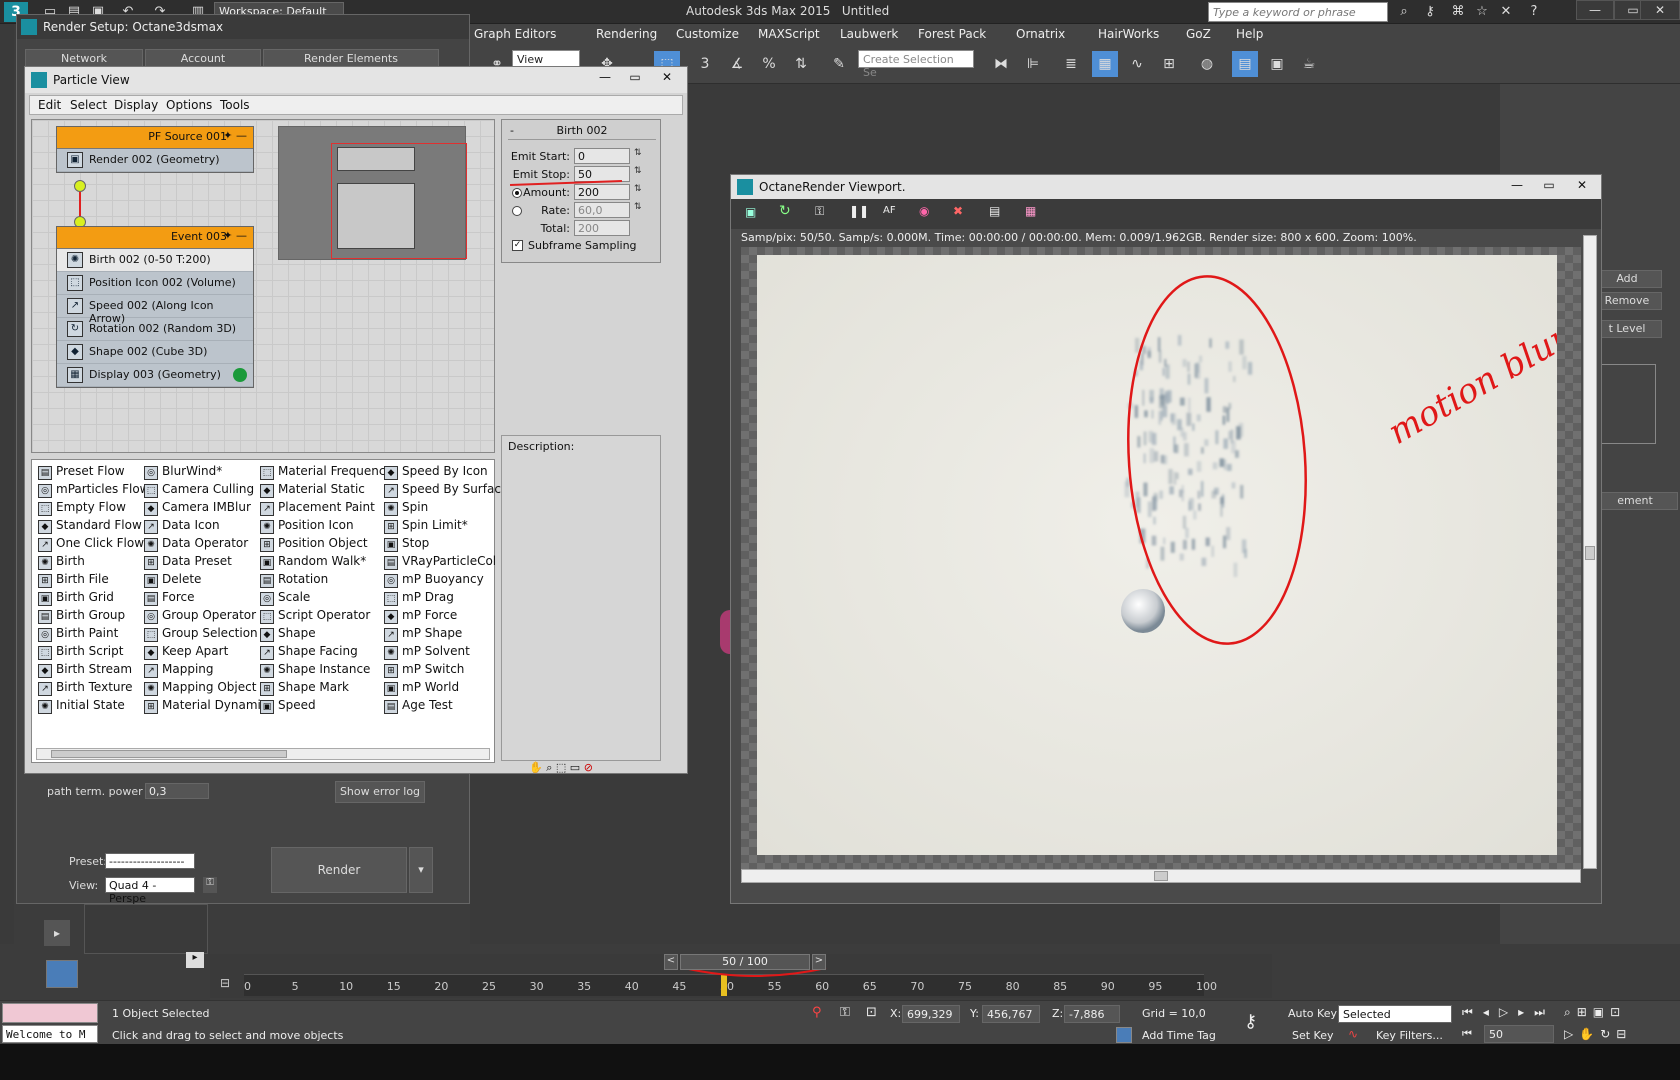 The height and width of the screenshot is (1080, 1680). What do you see at coordinates (155, 352) in the screenshot?
I see `operator-shape: ◆ Shape 002 (Cube 3D)` at bounding box center [155, 352].